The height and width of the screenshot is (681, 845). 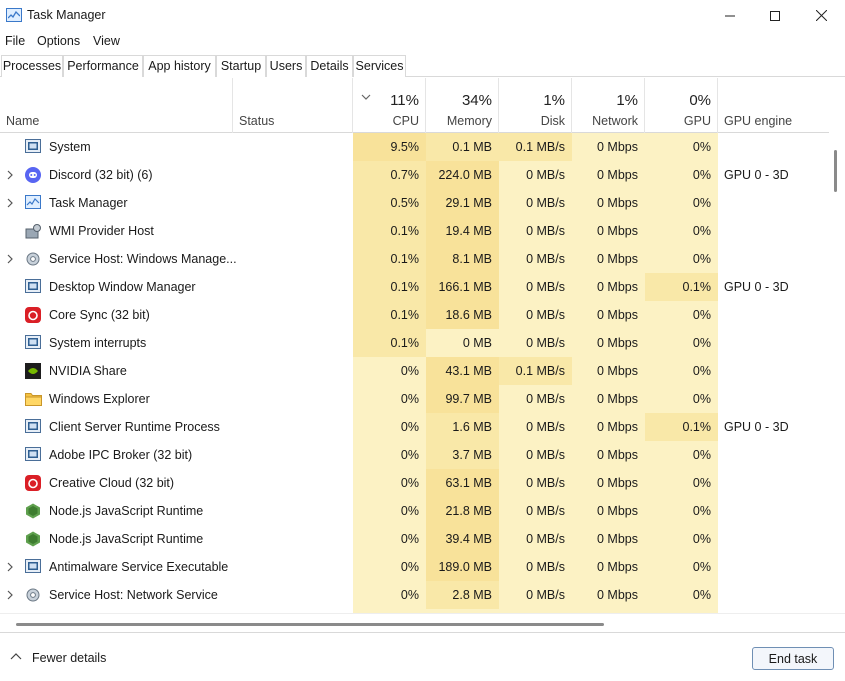 I want to click on tab-app-history: App history, so click(x=179, y=66).